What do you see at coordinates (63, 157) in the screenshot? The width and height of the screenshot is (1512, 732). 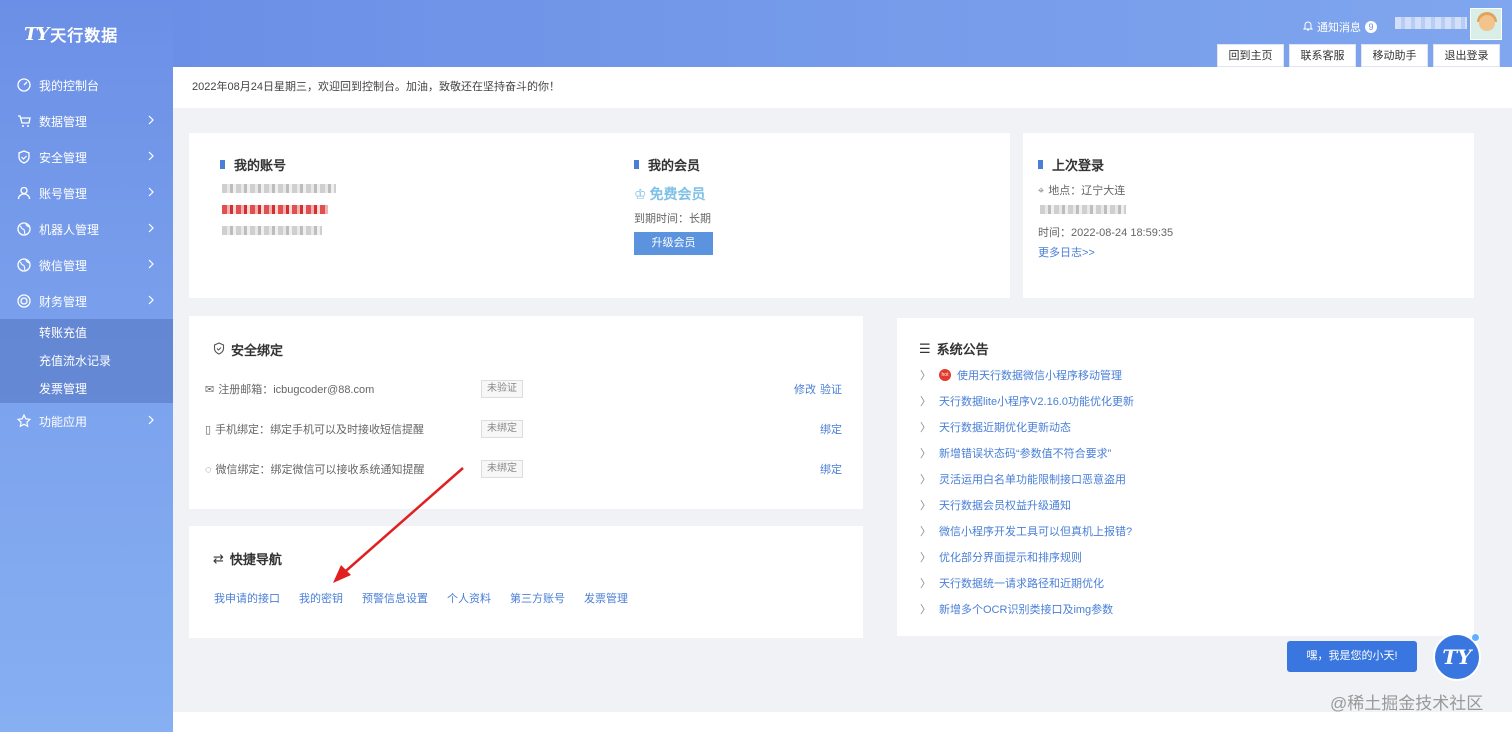 I see `sidebar-item-label: 安全管理` at bounding box center [63, 157].